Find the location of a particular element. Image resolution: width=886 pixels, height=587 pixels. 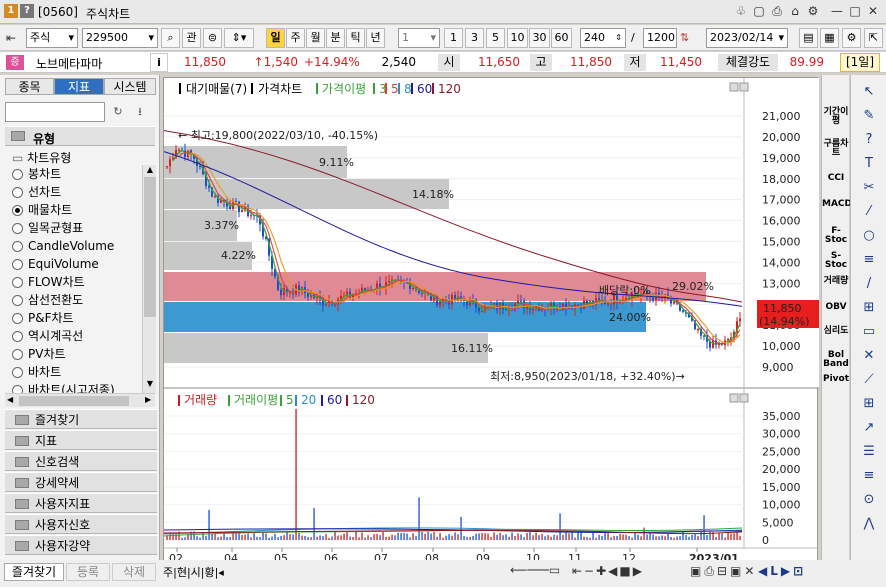

chart-nav-tabs: 주|현|시|황|◂ is located at coordinates (193, 572).